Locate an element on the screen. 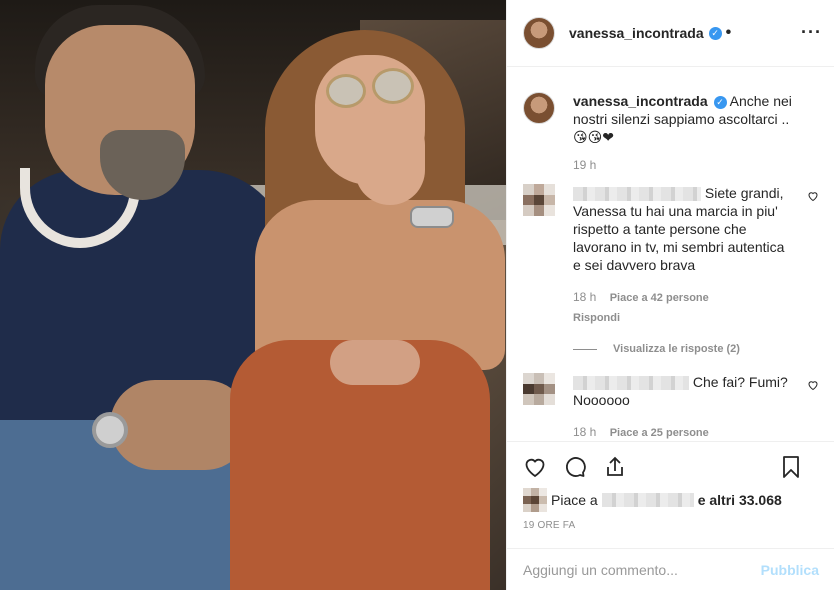 The image size is (834, 590). post-header: vanessa_incontrada ✓ • ··· is located at coordinates (670, 33).